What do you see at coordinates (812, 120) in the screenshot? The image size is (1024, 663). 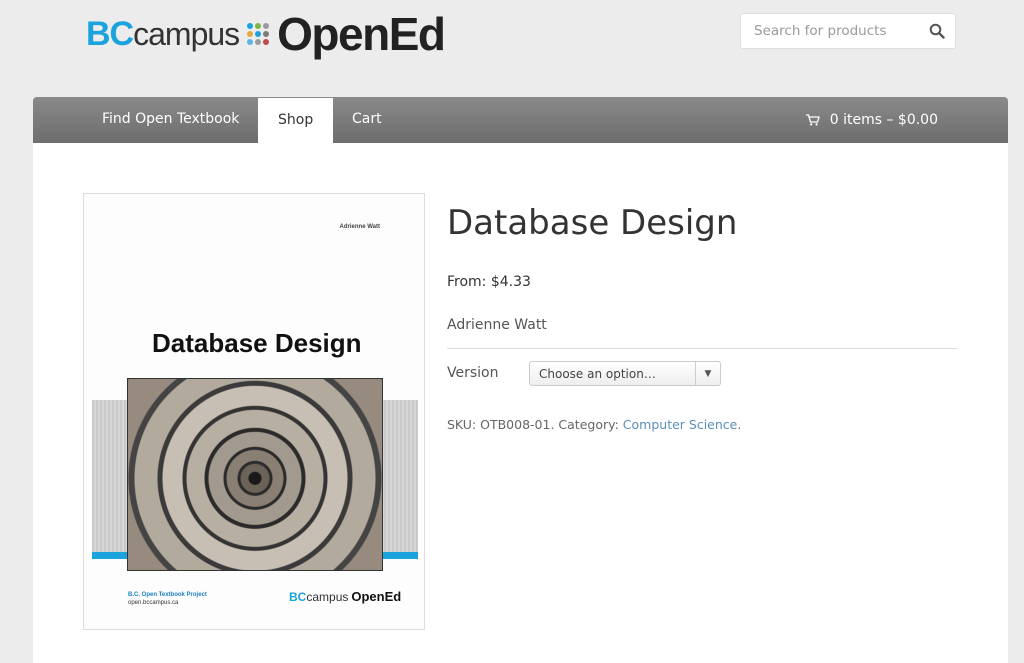 I see `cart-icon` at bounding box center [812, 120].